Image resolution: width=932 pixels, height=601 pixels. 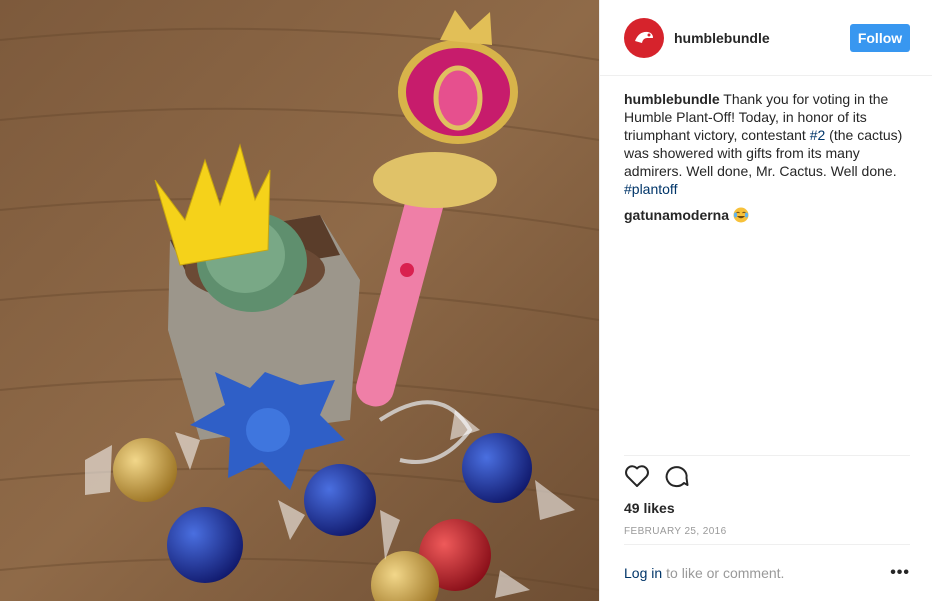 What do you see at coordinates (725, 573) in the screenshot?
I see `login-prompt-text: to like or comment.` at bounding box center [725, 573].